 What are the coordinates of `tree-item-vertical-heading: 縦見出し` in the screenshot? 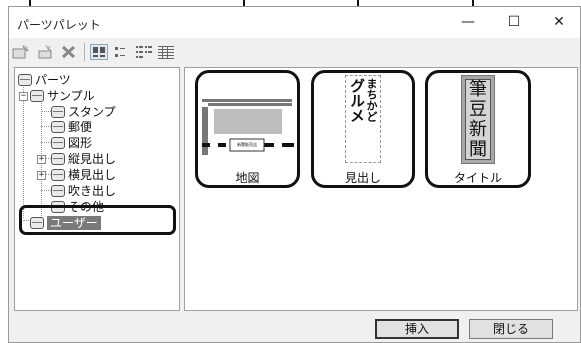 It's located at (83, 159).